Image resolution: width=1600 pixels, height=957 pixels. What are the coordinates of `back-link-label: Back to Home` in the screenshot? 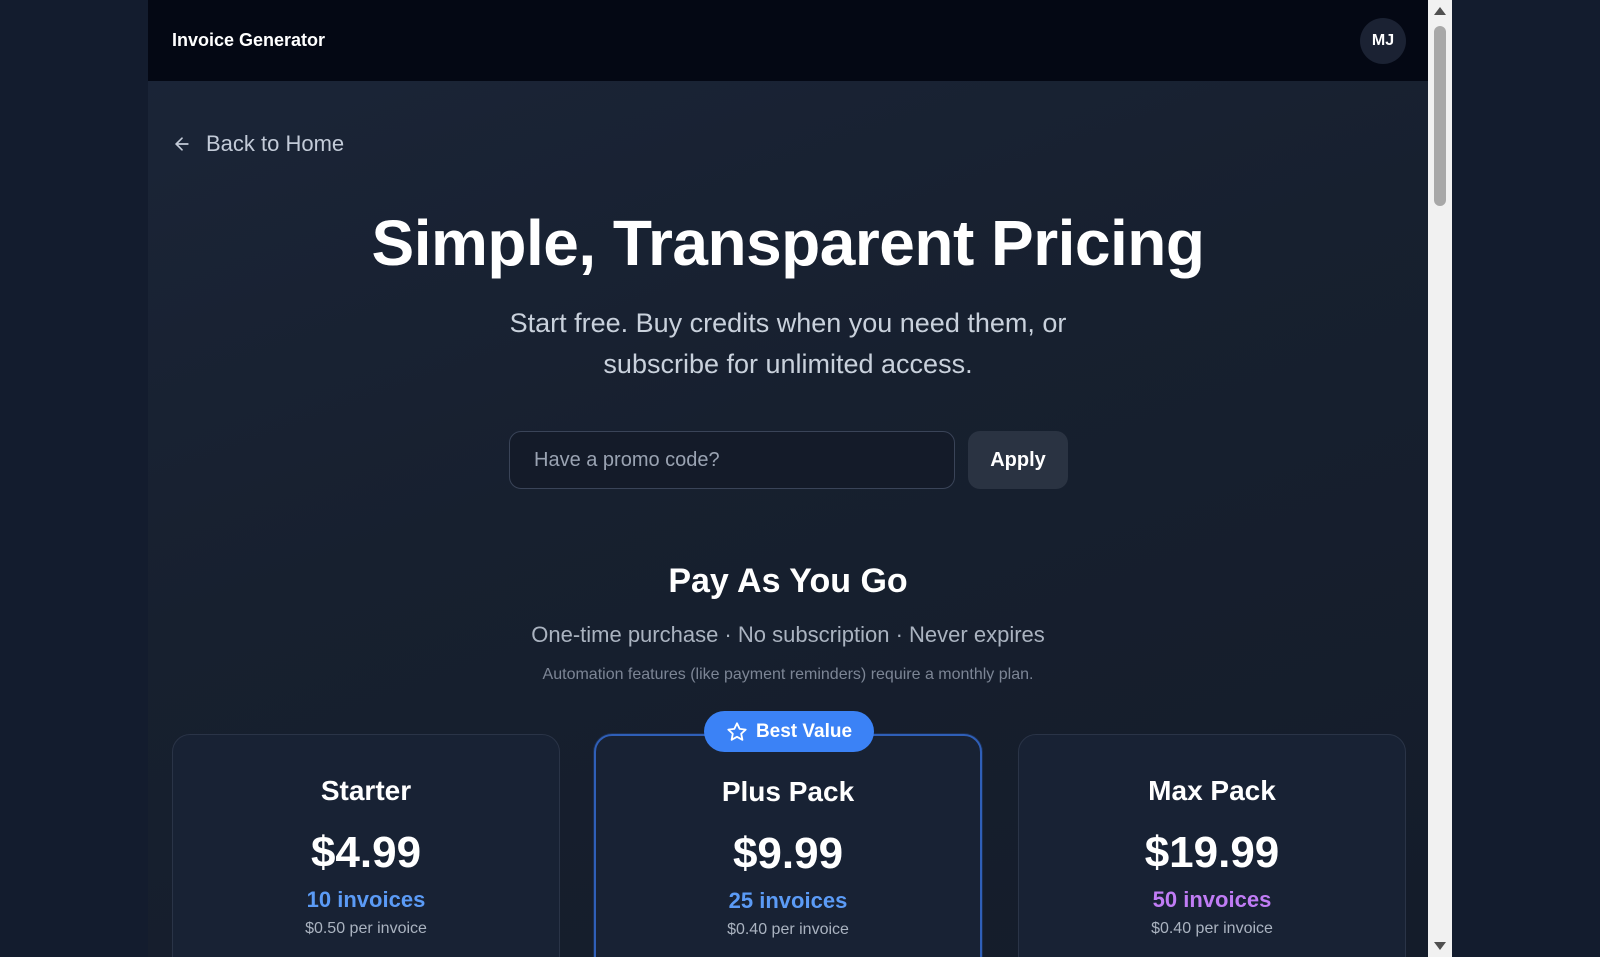 It's located at (275, 143).